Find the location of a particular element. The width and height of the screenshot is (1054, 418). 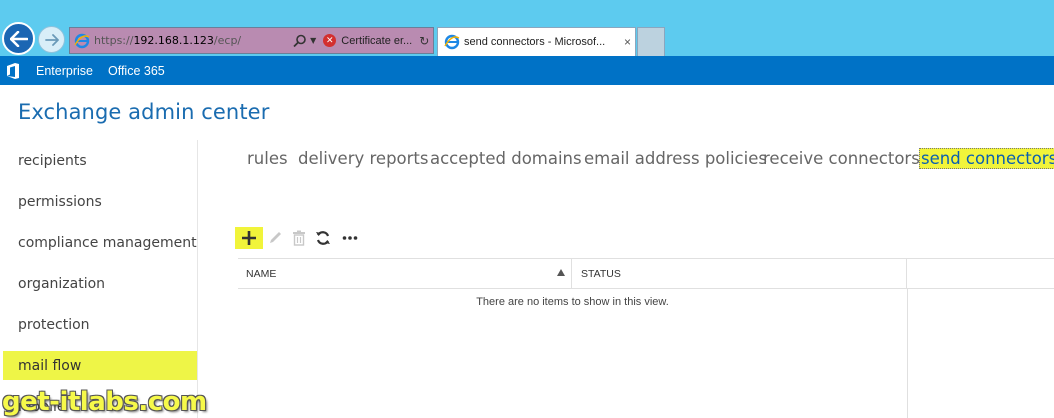

watermark: get-itlabs.com is located at coordinates (104, 402).